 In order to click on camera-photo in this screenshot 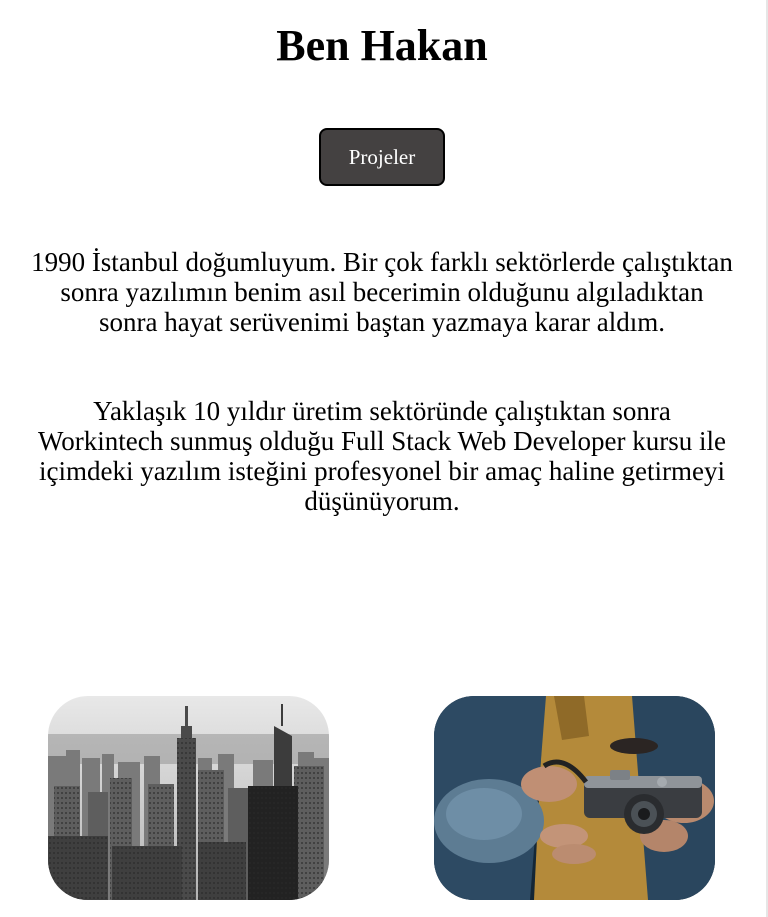, I will do `click(574, 798)`.